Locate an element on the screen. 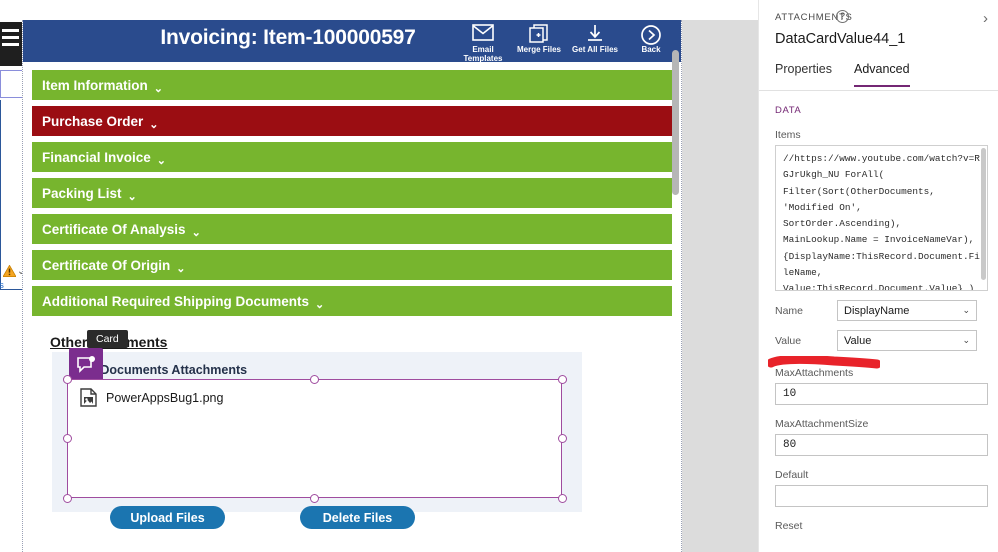  attachment-list-item: PowerAppsBug1.png is located at coordinates (151, 397).